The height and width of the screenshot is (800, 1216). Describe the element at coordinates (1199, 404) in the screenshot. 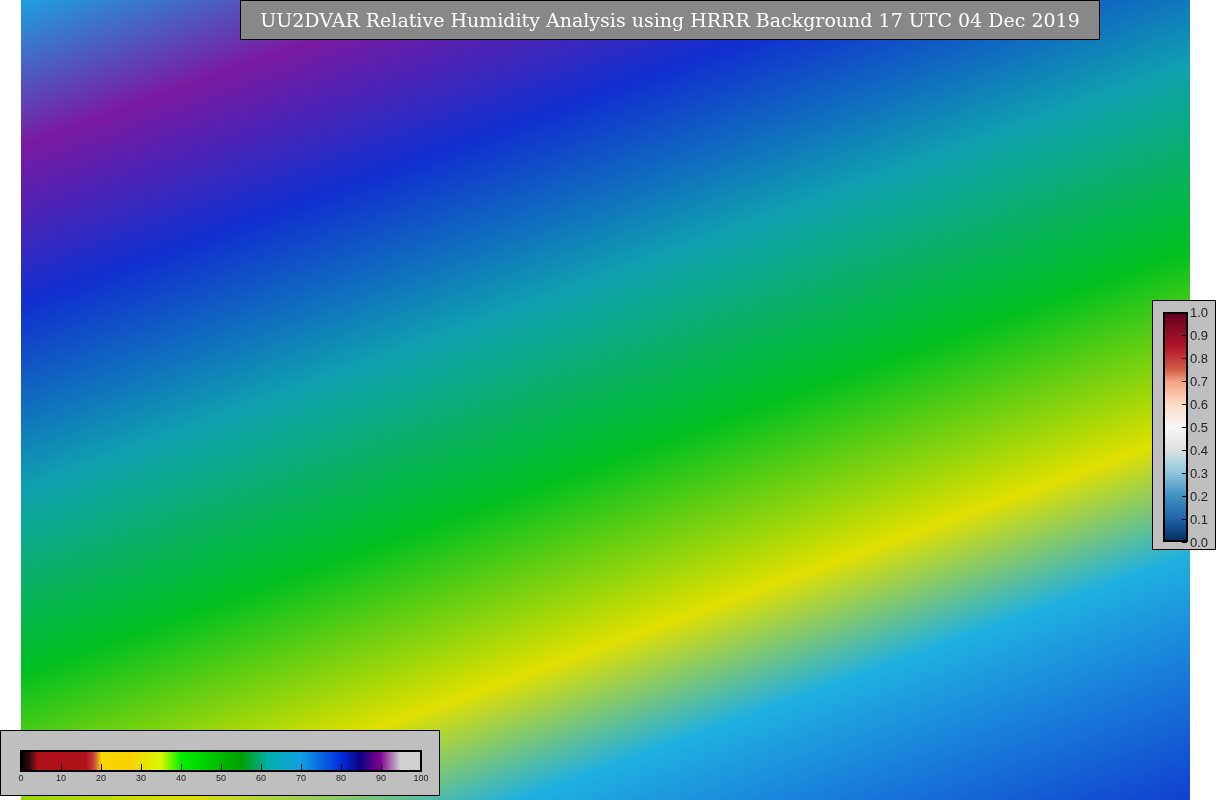

I see `tick-label: 0.6` at that location.